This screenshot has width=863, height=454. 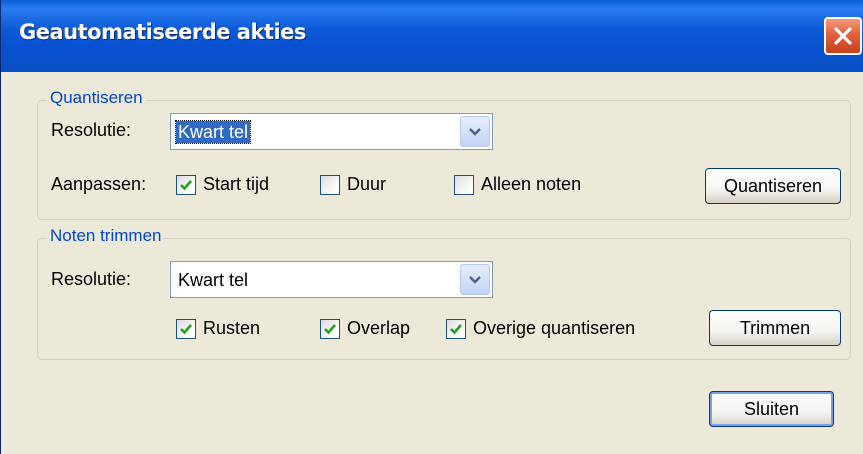 I want to click on overlap-label: Overlap, so click(x=378, y=328).